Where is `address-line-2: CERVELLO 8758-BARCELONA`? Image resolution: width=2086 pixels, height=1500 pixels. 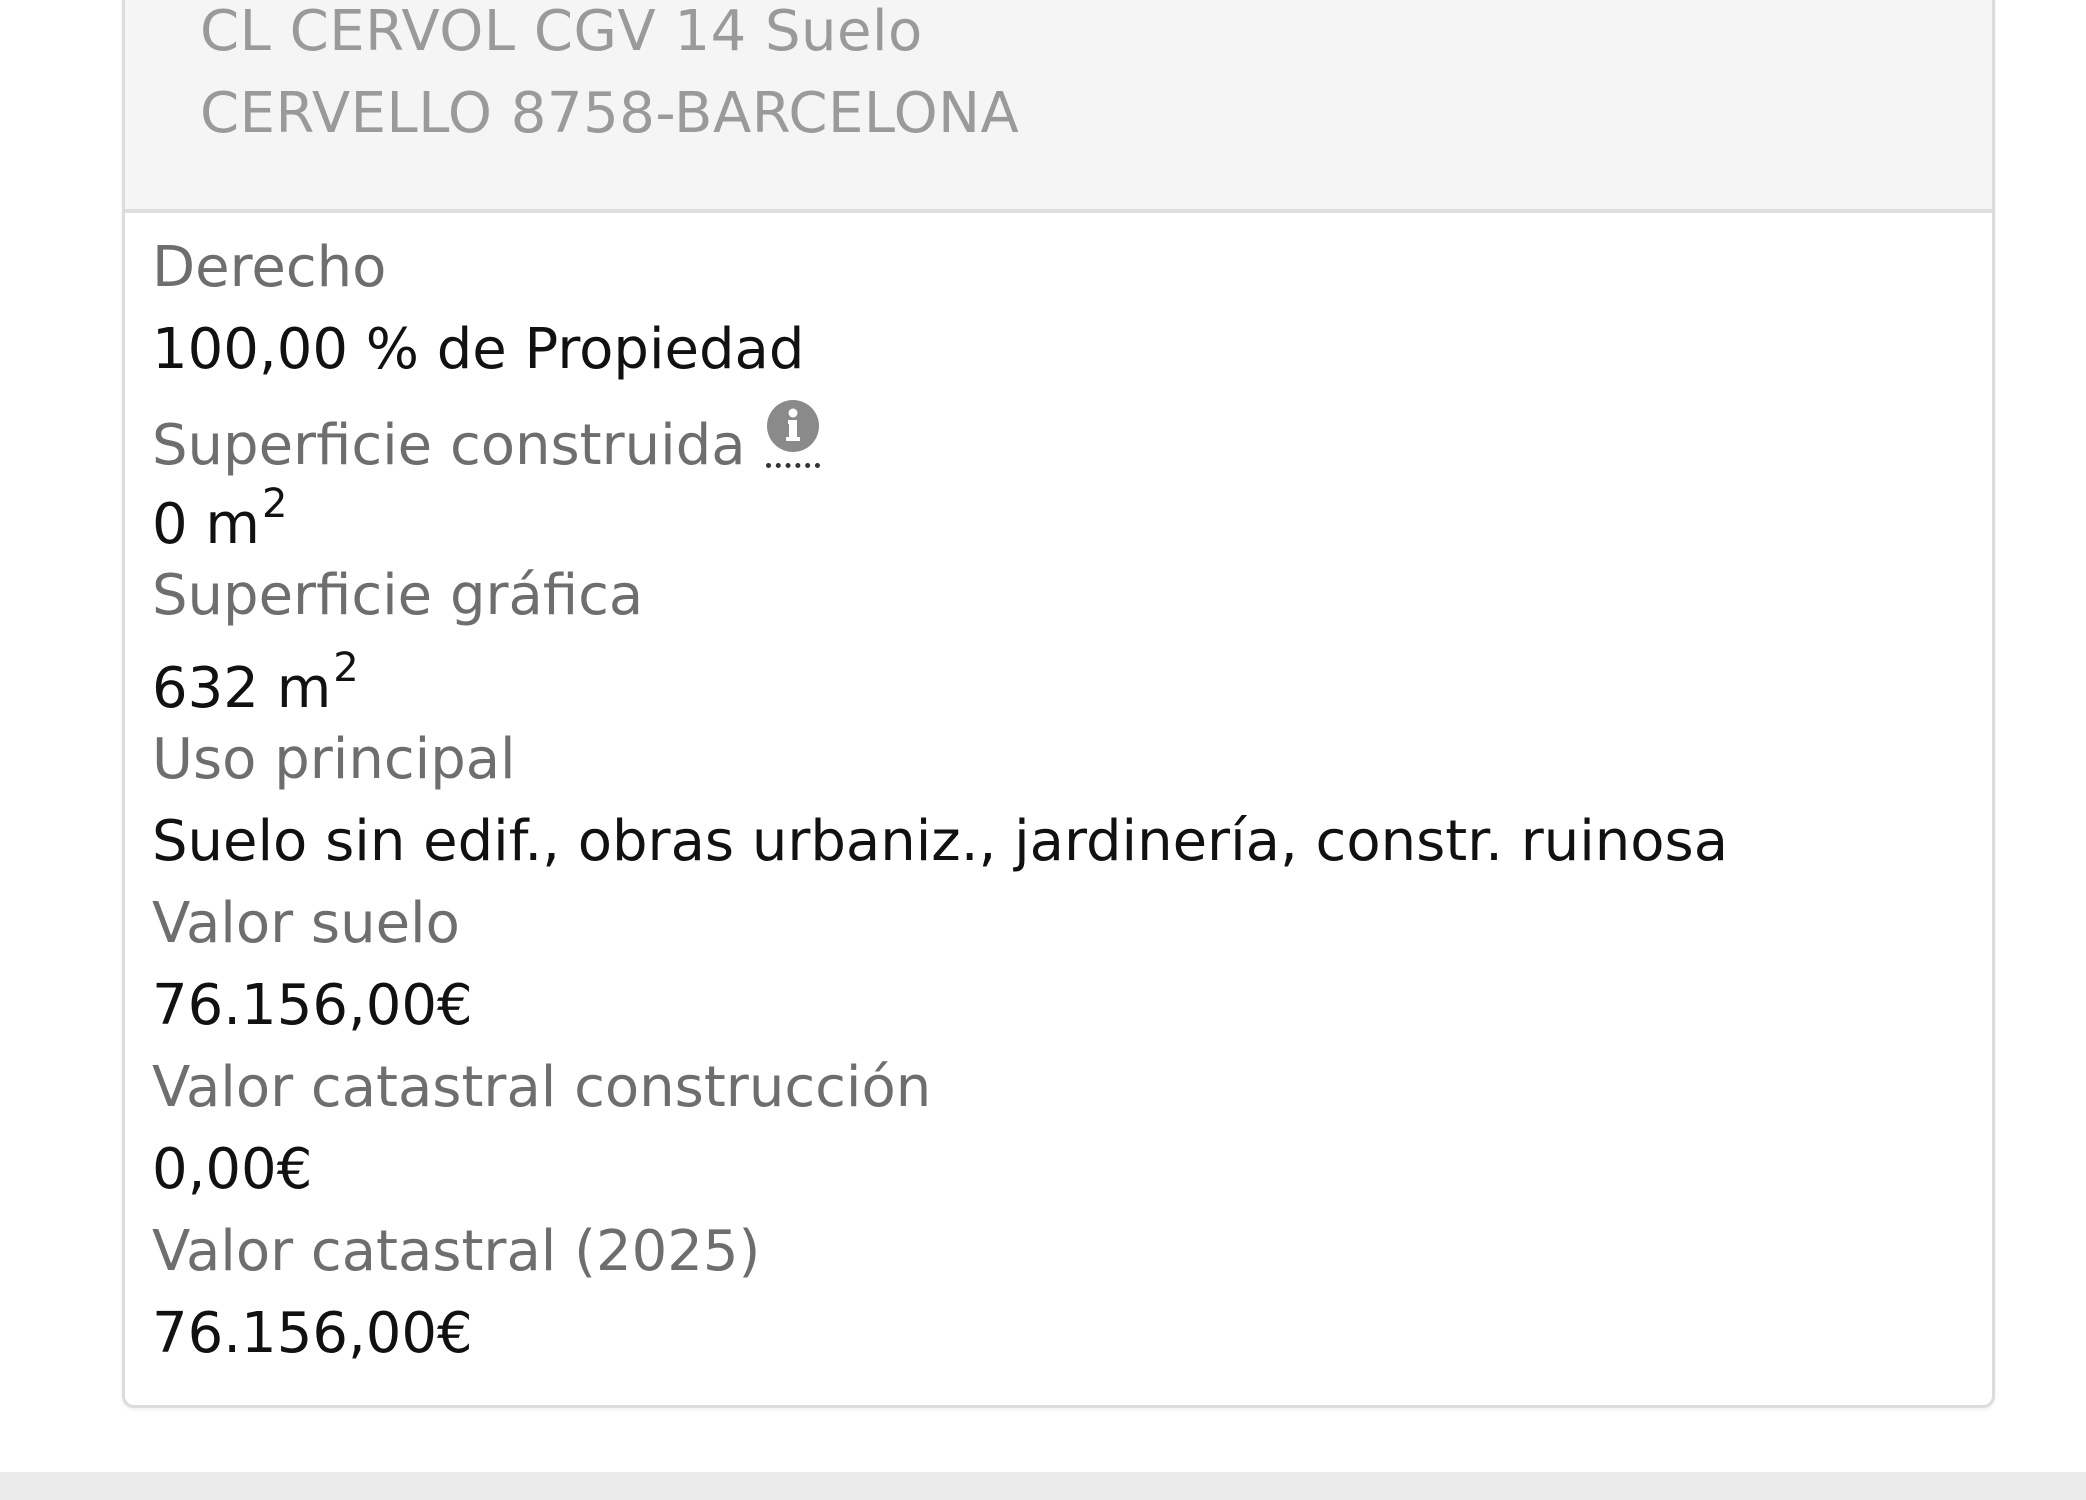 address-line-2: CERVELLO 8758-BARCELONA is located at coordinates (610, 113).